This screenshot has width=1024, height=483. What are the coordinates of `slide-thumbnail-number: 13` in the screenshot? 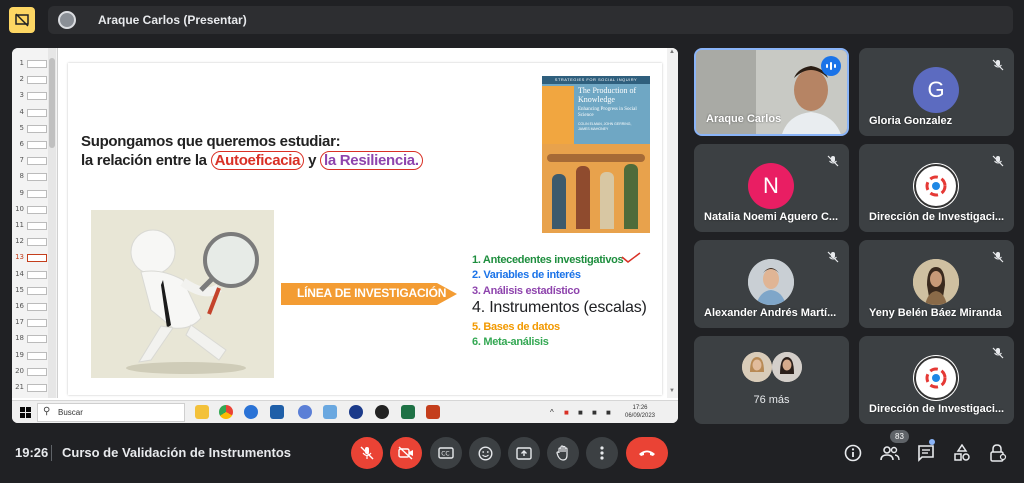 It's located at (19, 257).